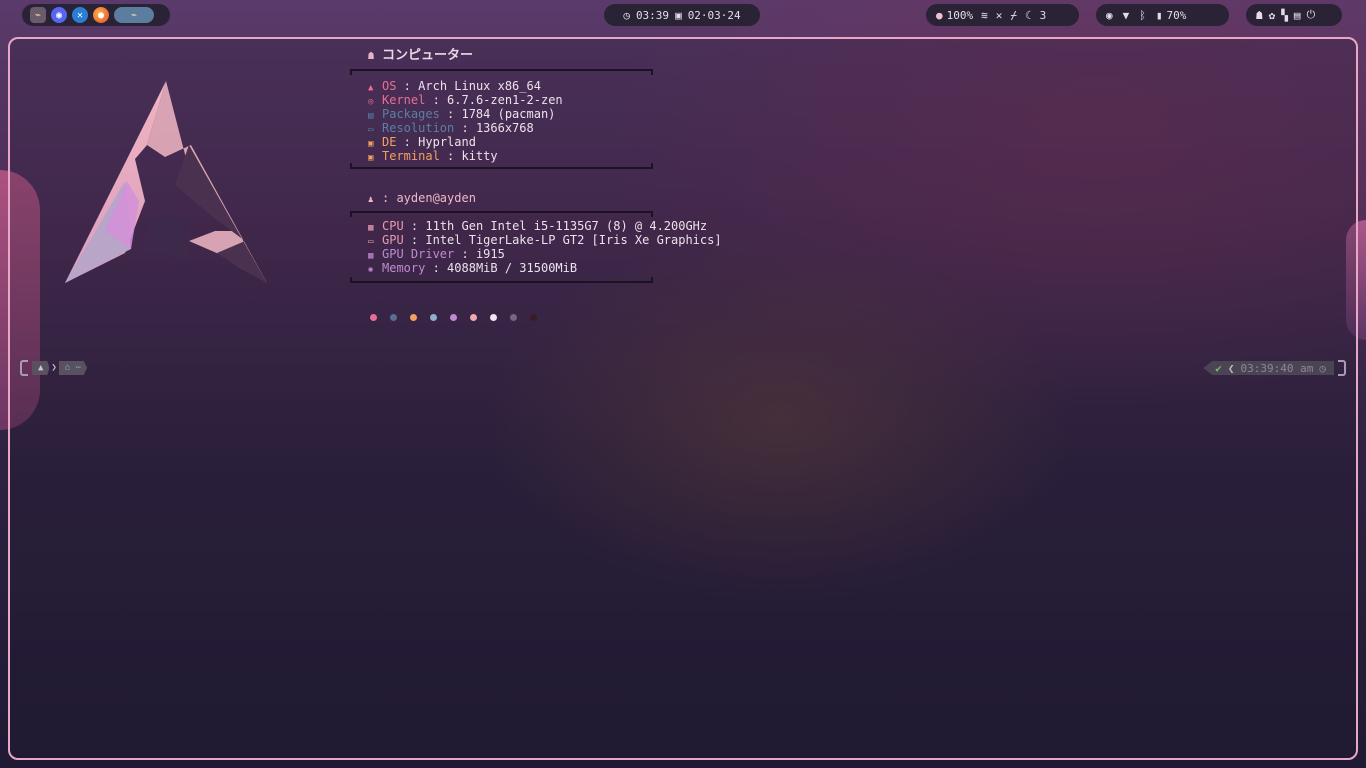 The height and width of the screenshot is (768, 1366). I want to click on prompt-os-segment: ▲, so click(41, 368).